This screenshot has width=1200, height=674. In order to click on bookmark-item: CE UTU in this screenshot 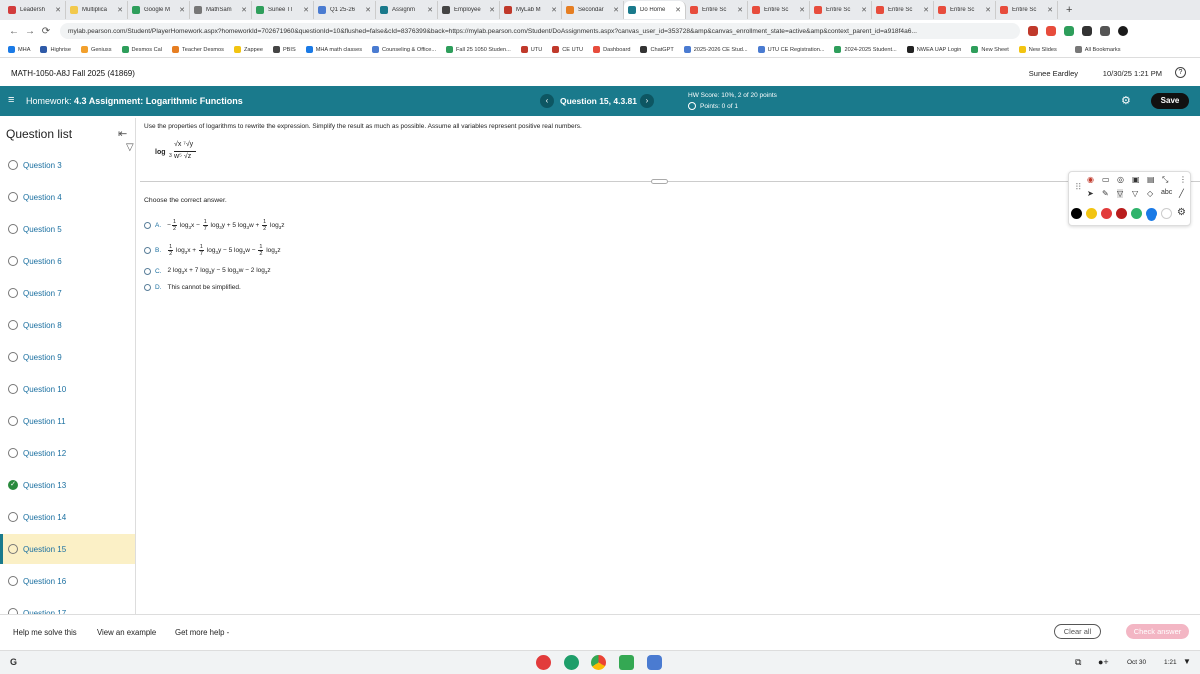, I will do `click(567, 49)`.